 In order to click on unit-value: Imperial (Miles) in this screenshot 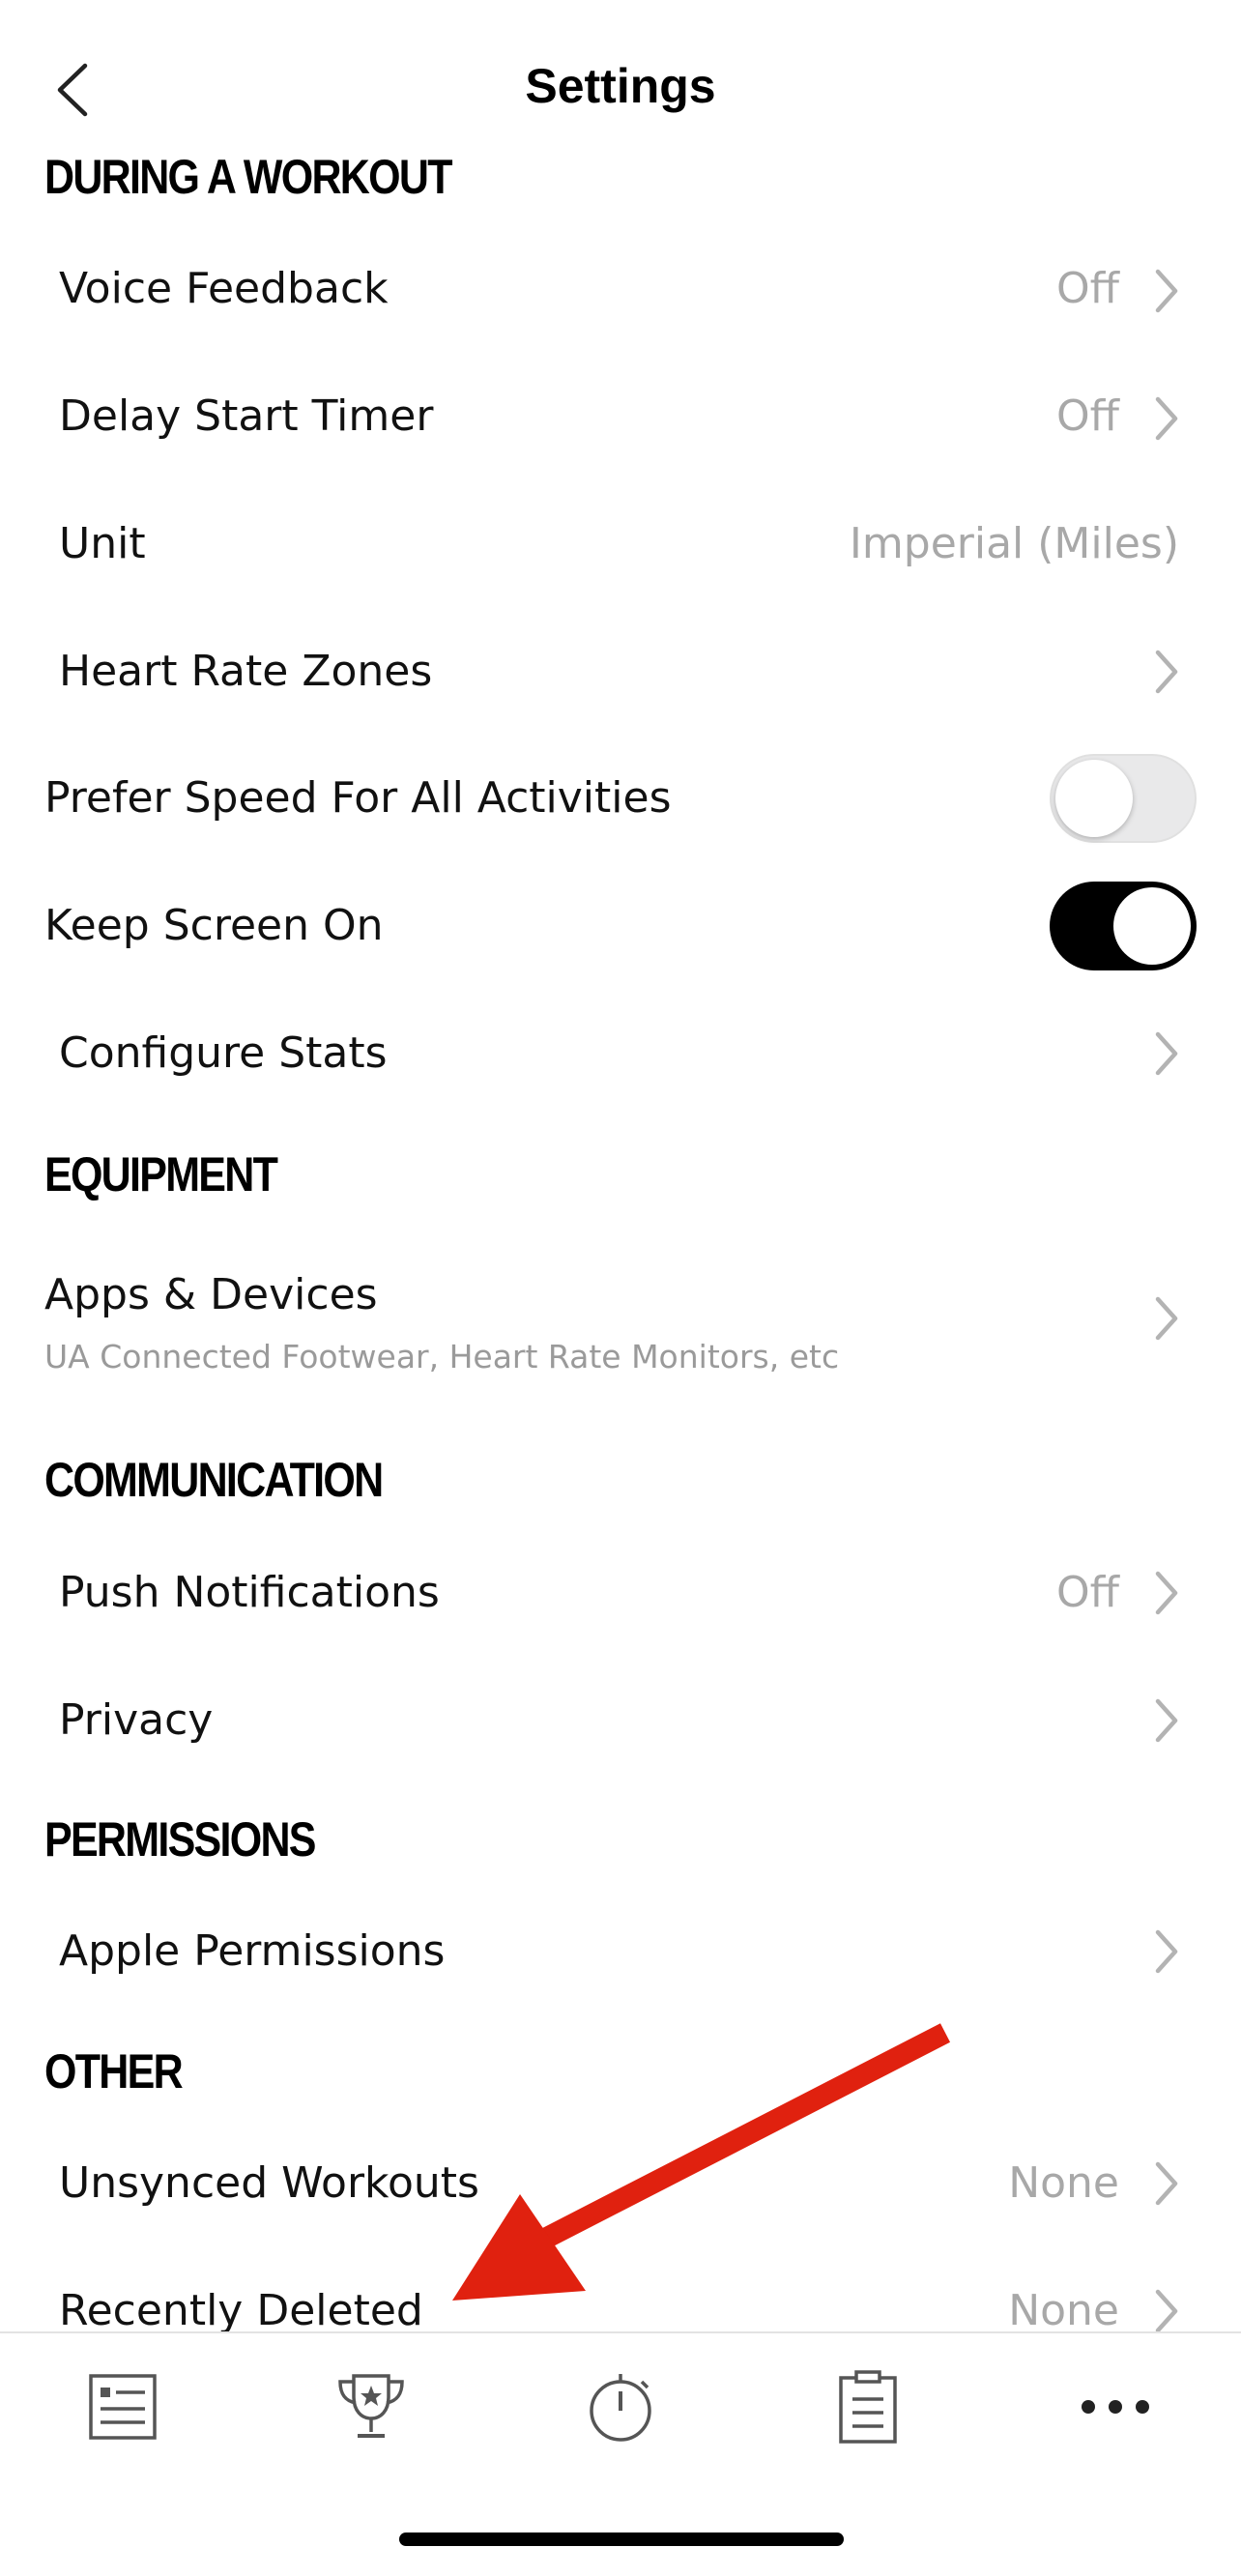, I will do `click(1014, 543)`.